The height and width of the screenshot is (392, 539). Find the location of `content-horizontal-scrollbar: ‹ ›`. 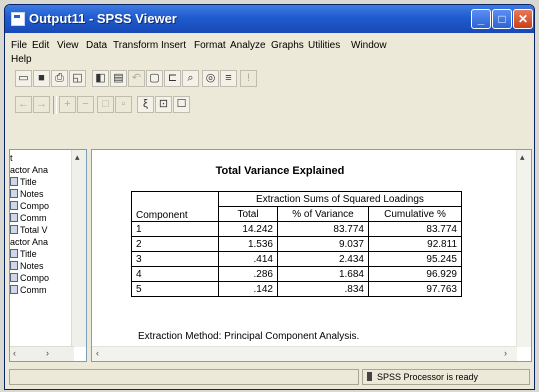

content-horizontal-scrollbar: ‹ › is located at coordinates (304, 353).